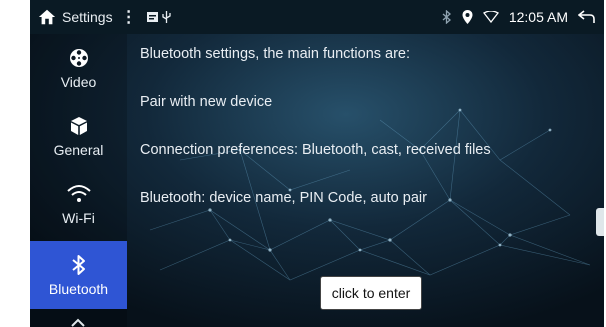 The image size is (606, 327). I want to click on bluetooth-status-icon, so click(446, 17).